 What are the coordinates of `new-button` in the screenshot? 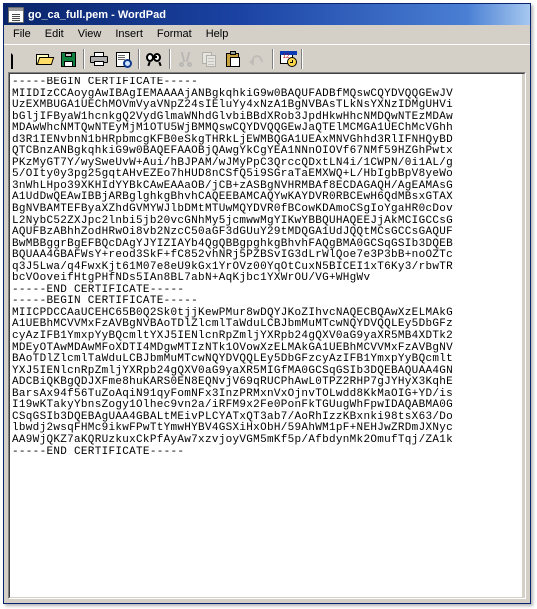 It's located at (20, 59).